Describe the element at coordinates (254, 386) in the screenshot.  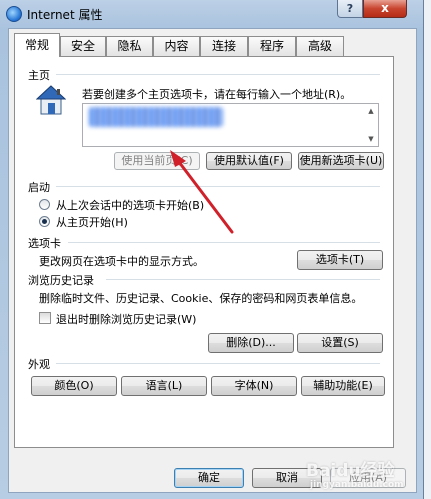
I see `fonts-button: 字体(N)` at that location.